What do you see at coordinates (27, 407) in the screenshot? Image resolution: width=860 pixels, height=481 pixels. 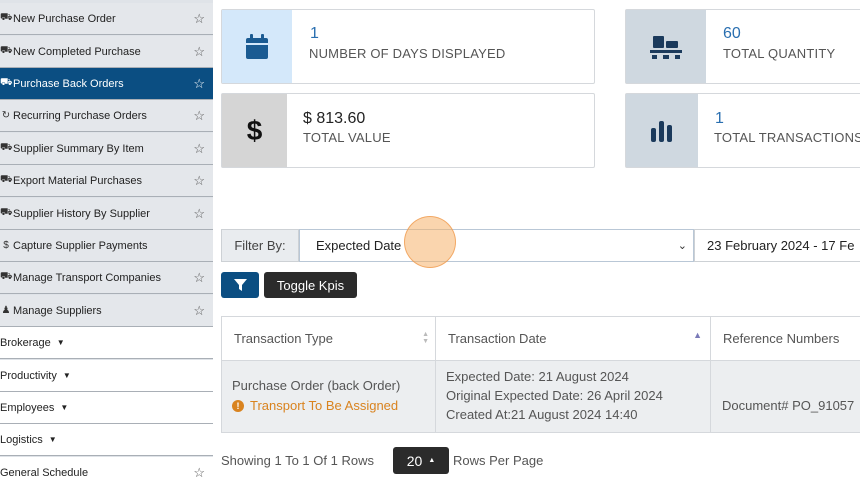 I see `sidebar-item-label: Employees` at bounding box center [27, 407].